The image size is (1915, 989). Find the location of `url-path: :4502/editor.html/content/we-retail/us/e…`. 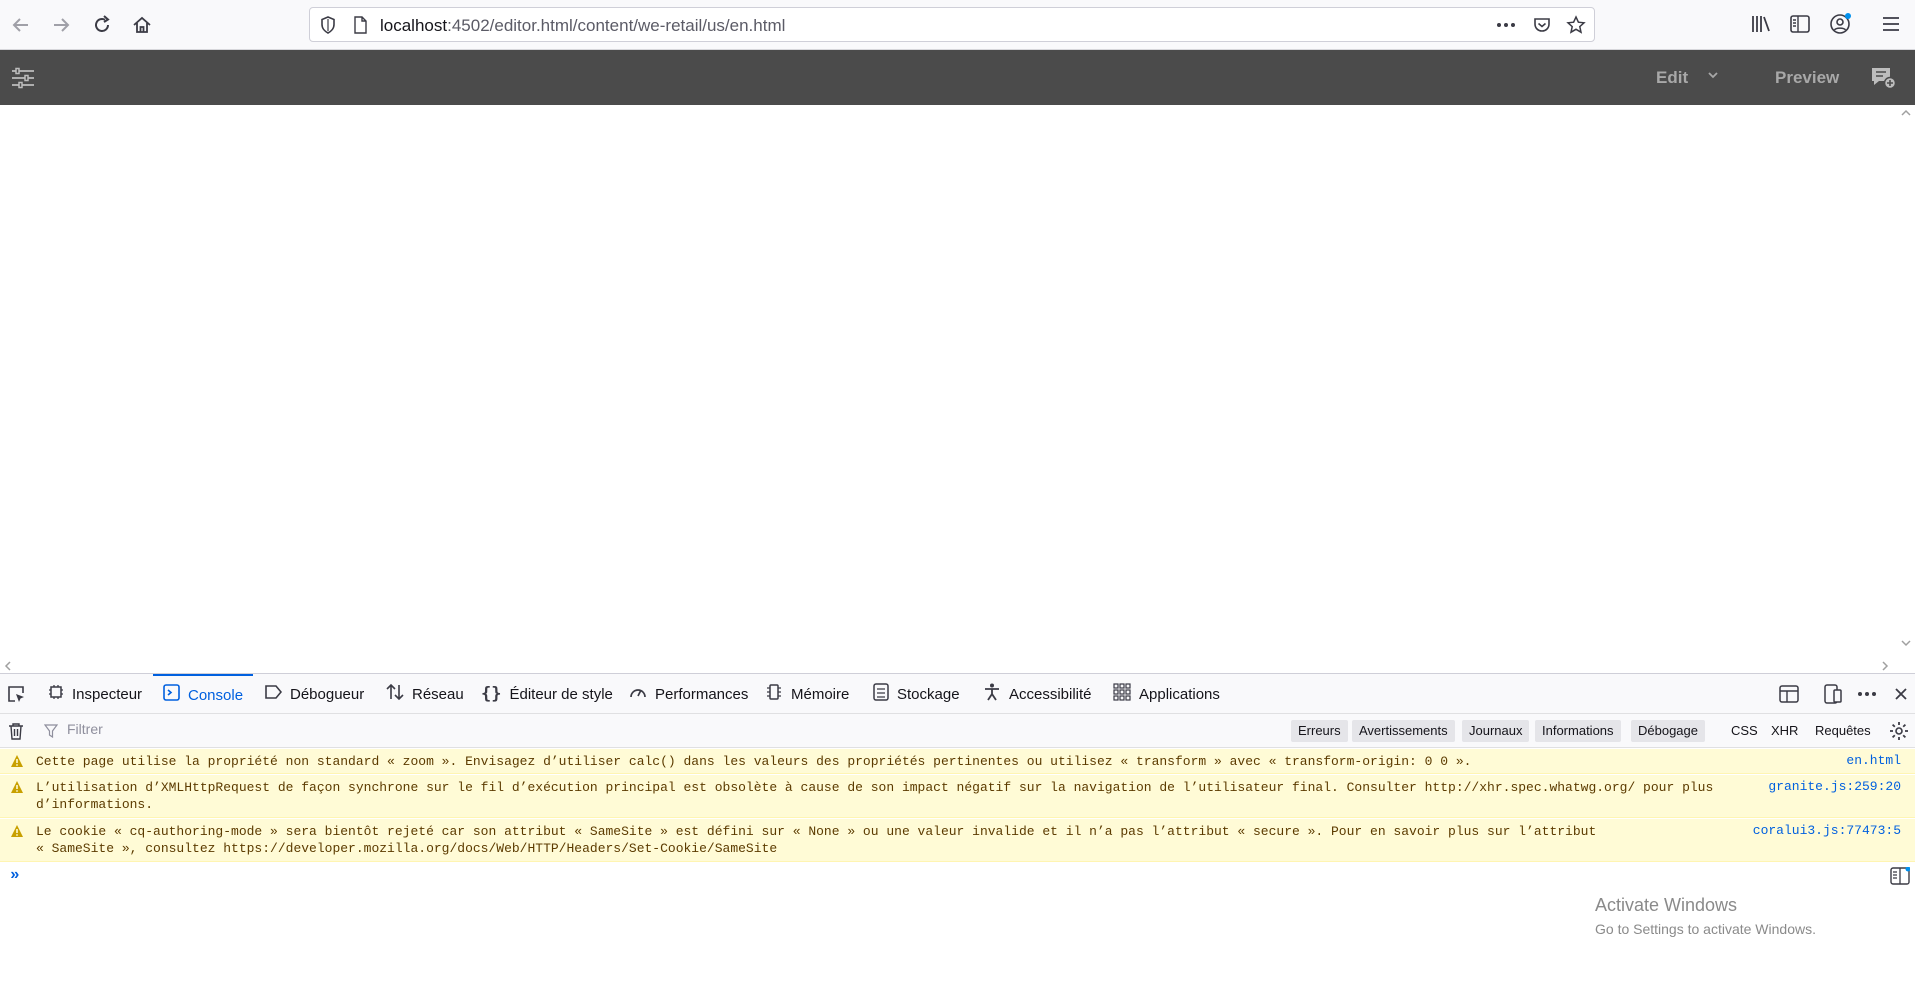

url-path: :4502/editor.html/content/we-retail/us/e… is located at coordinates (616, 25).